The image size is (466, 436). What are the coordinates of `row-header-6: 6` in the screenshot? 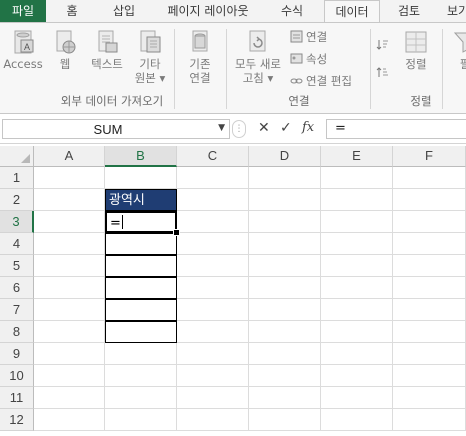 It's located at (17, 288).